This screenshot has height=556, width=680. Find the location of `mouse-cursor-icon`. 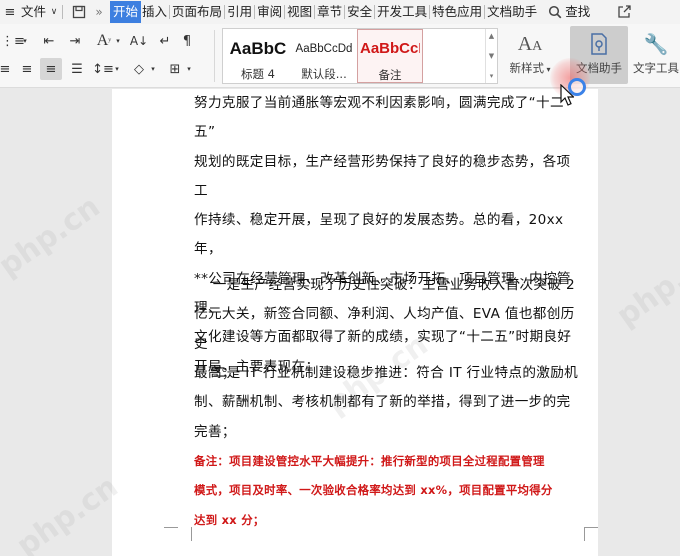

mouse-cursor-icon is located at coordinates (567, 95).